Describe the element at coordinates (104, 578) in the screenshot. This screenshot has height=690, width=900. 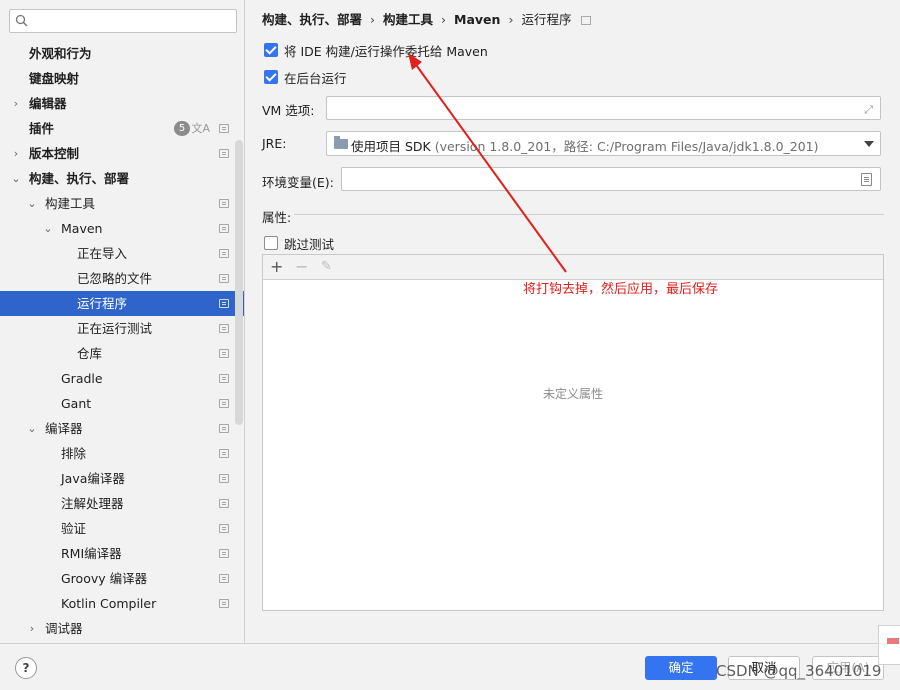
I see `sidebar-item-label: Groovy 编译器` at that location.